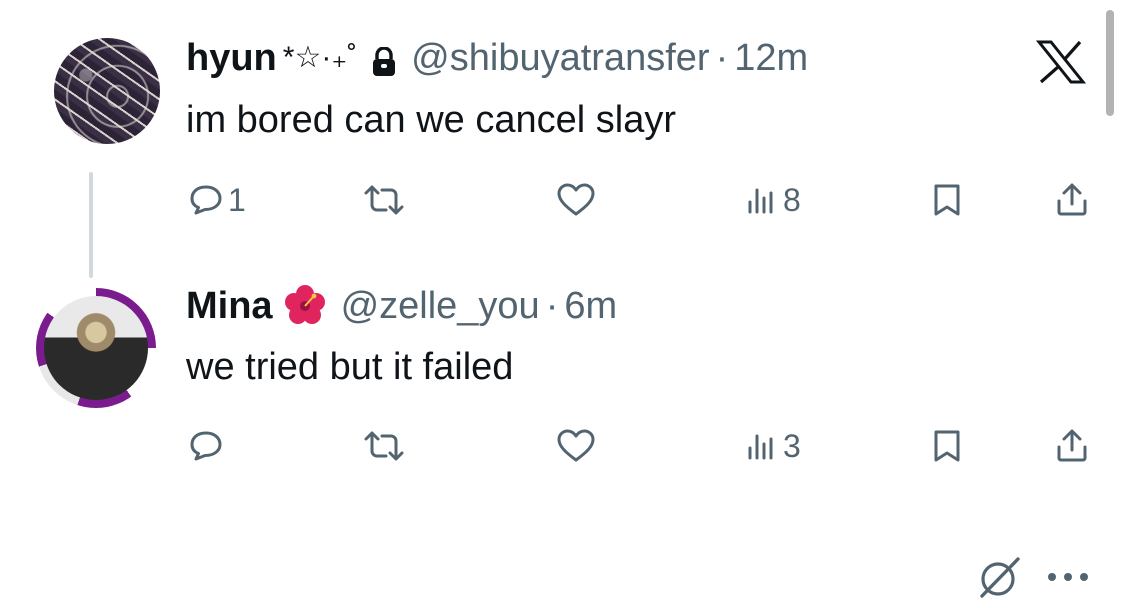  I want to click on tweet-header: hyun *☆·₊˚ @shibuyatransfer · 12m, so click(497, 58).